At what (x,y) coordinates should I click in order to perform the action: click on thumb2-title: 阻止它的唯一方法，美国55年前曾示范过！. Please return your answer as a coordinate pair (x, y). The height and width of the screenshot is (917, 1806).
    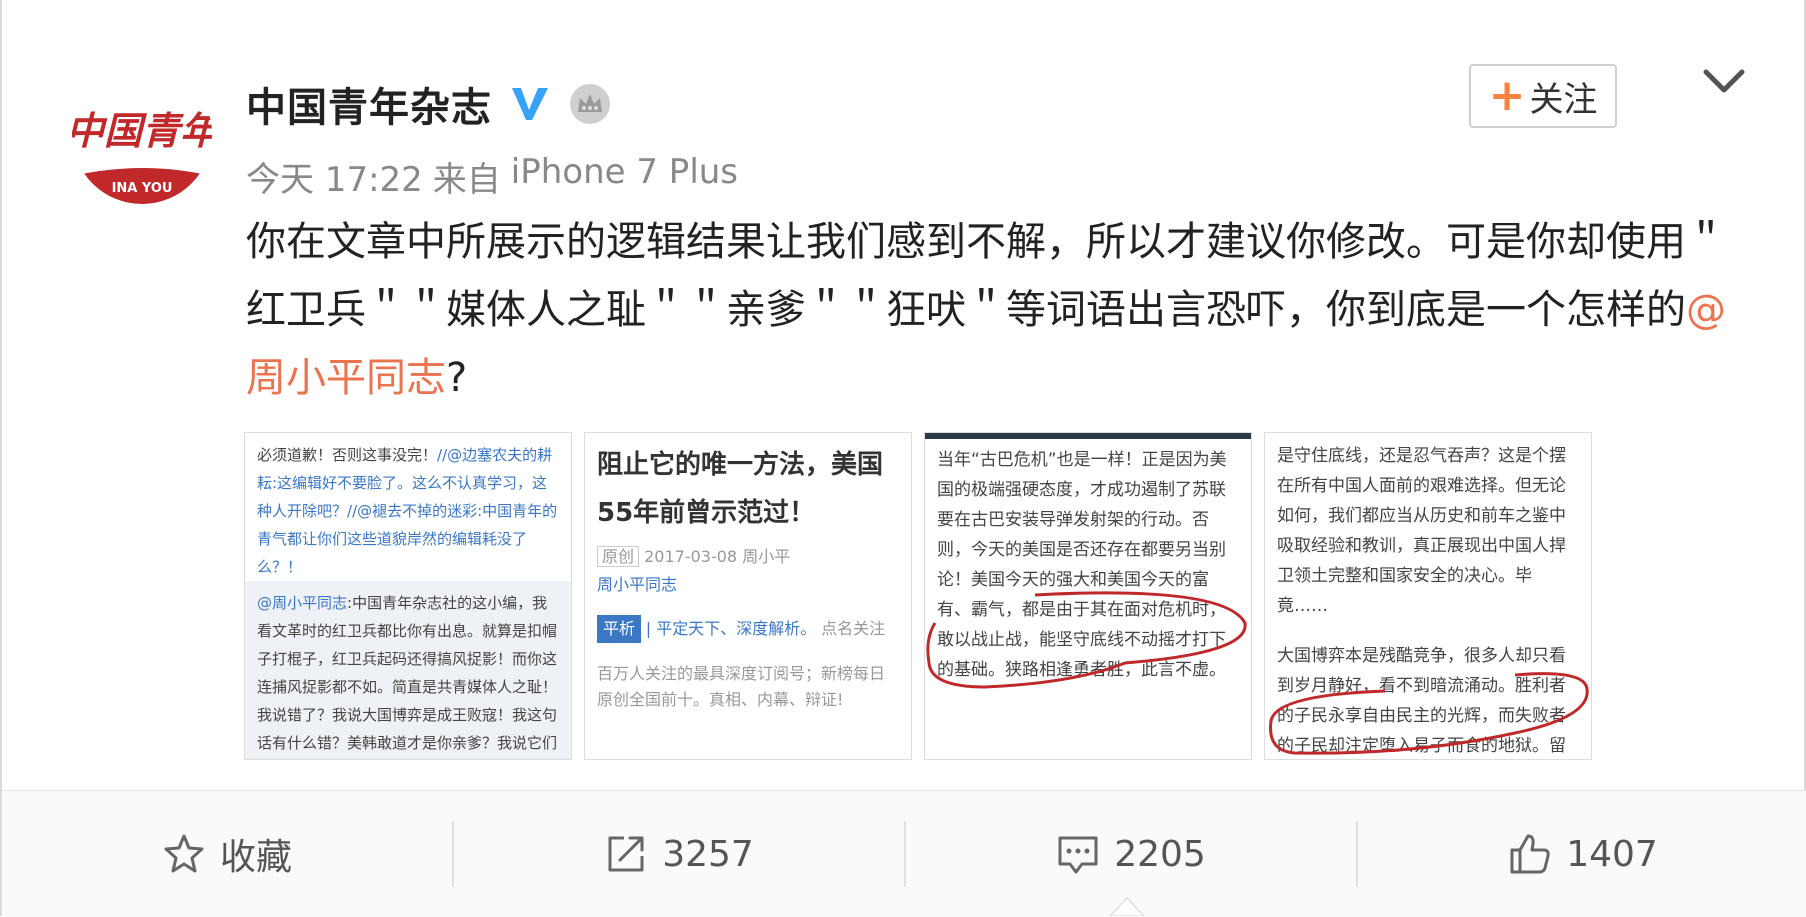
    Looking at the image, I should click on (740, 489).